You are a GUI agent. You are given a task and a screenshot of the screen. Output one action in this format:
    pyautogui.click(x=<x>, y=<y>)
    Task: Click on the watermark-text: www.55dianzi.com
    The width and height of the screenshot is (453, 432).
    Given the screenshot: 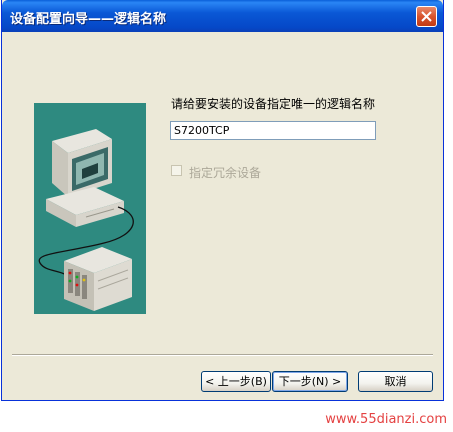 What is the action you would take?
    pyautogui.click(x=386, y=419)
    